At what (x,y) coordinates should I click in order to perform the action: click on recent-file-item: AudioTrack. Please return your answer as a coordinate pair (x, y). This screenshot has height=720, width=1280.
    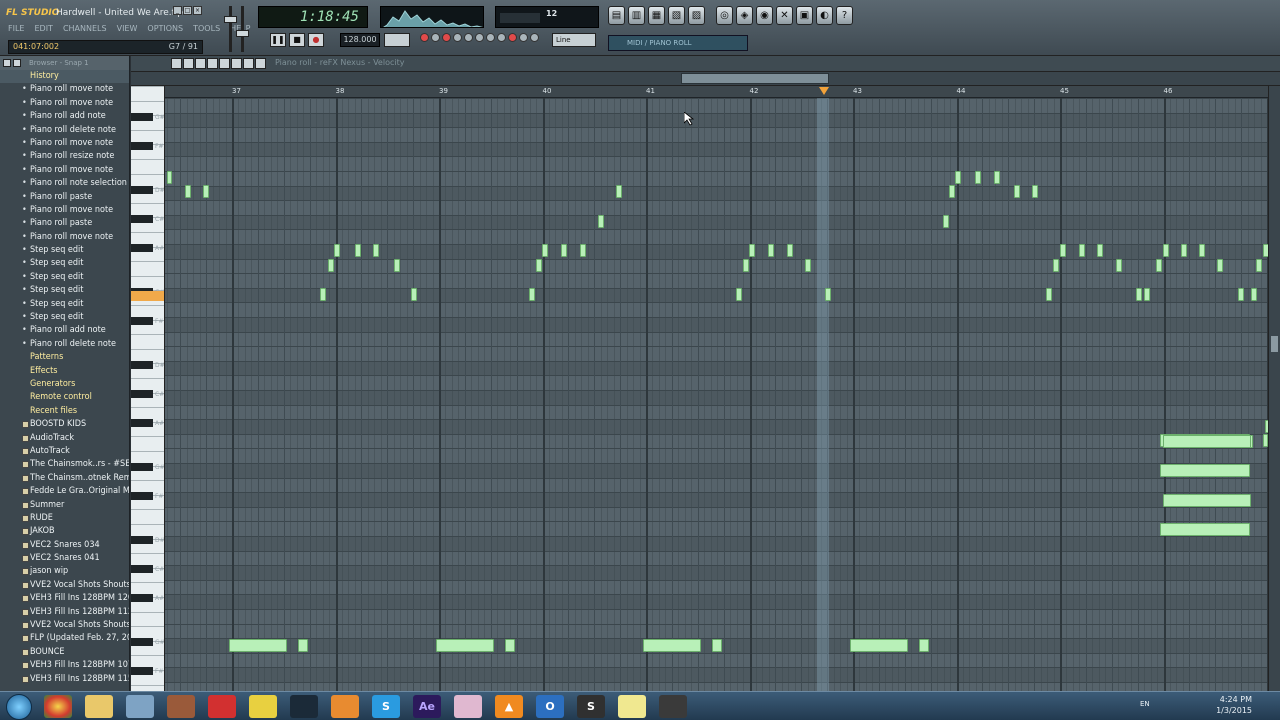
    Looking at the image, I should click on (64, 438).